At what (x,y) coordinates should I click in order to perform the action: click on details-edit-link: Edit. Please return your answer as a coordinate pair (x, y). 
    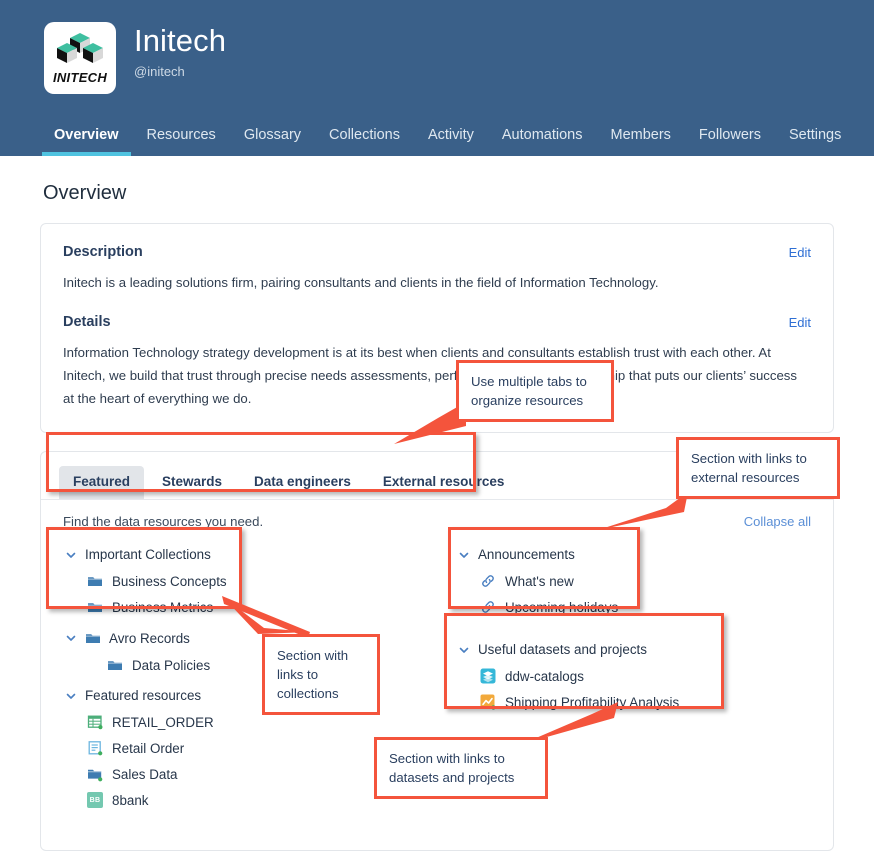
    Looking at the image, I should click on (800, 322).